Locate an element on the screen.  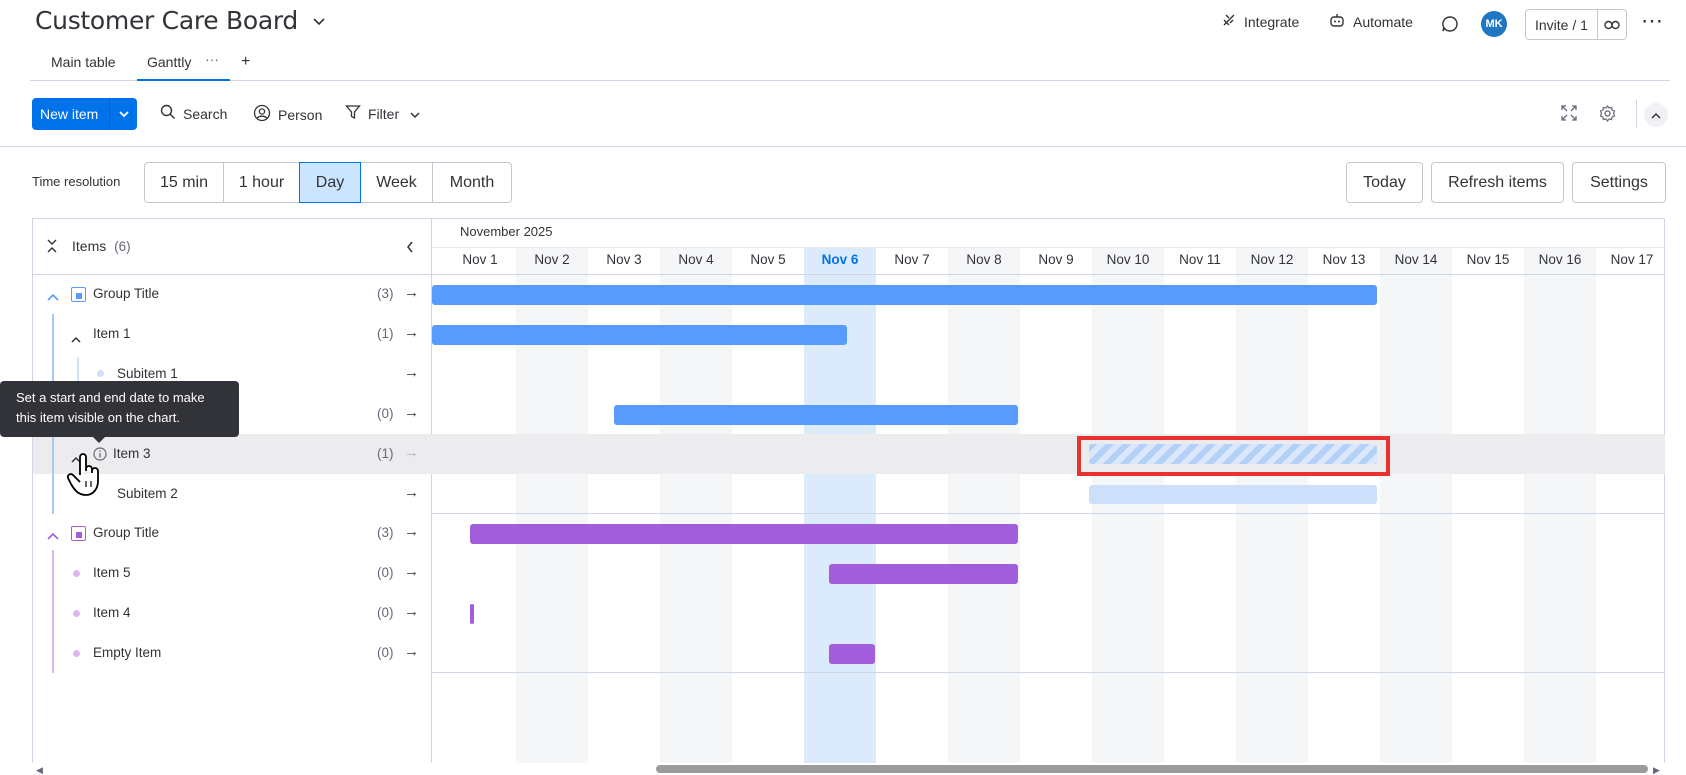
new-item-button: New item is located at coordinates (84, 114).